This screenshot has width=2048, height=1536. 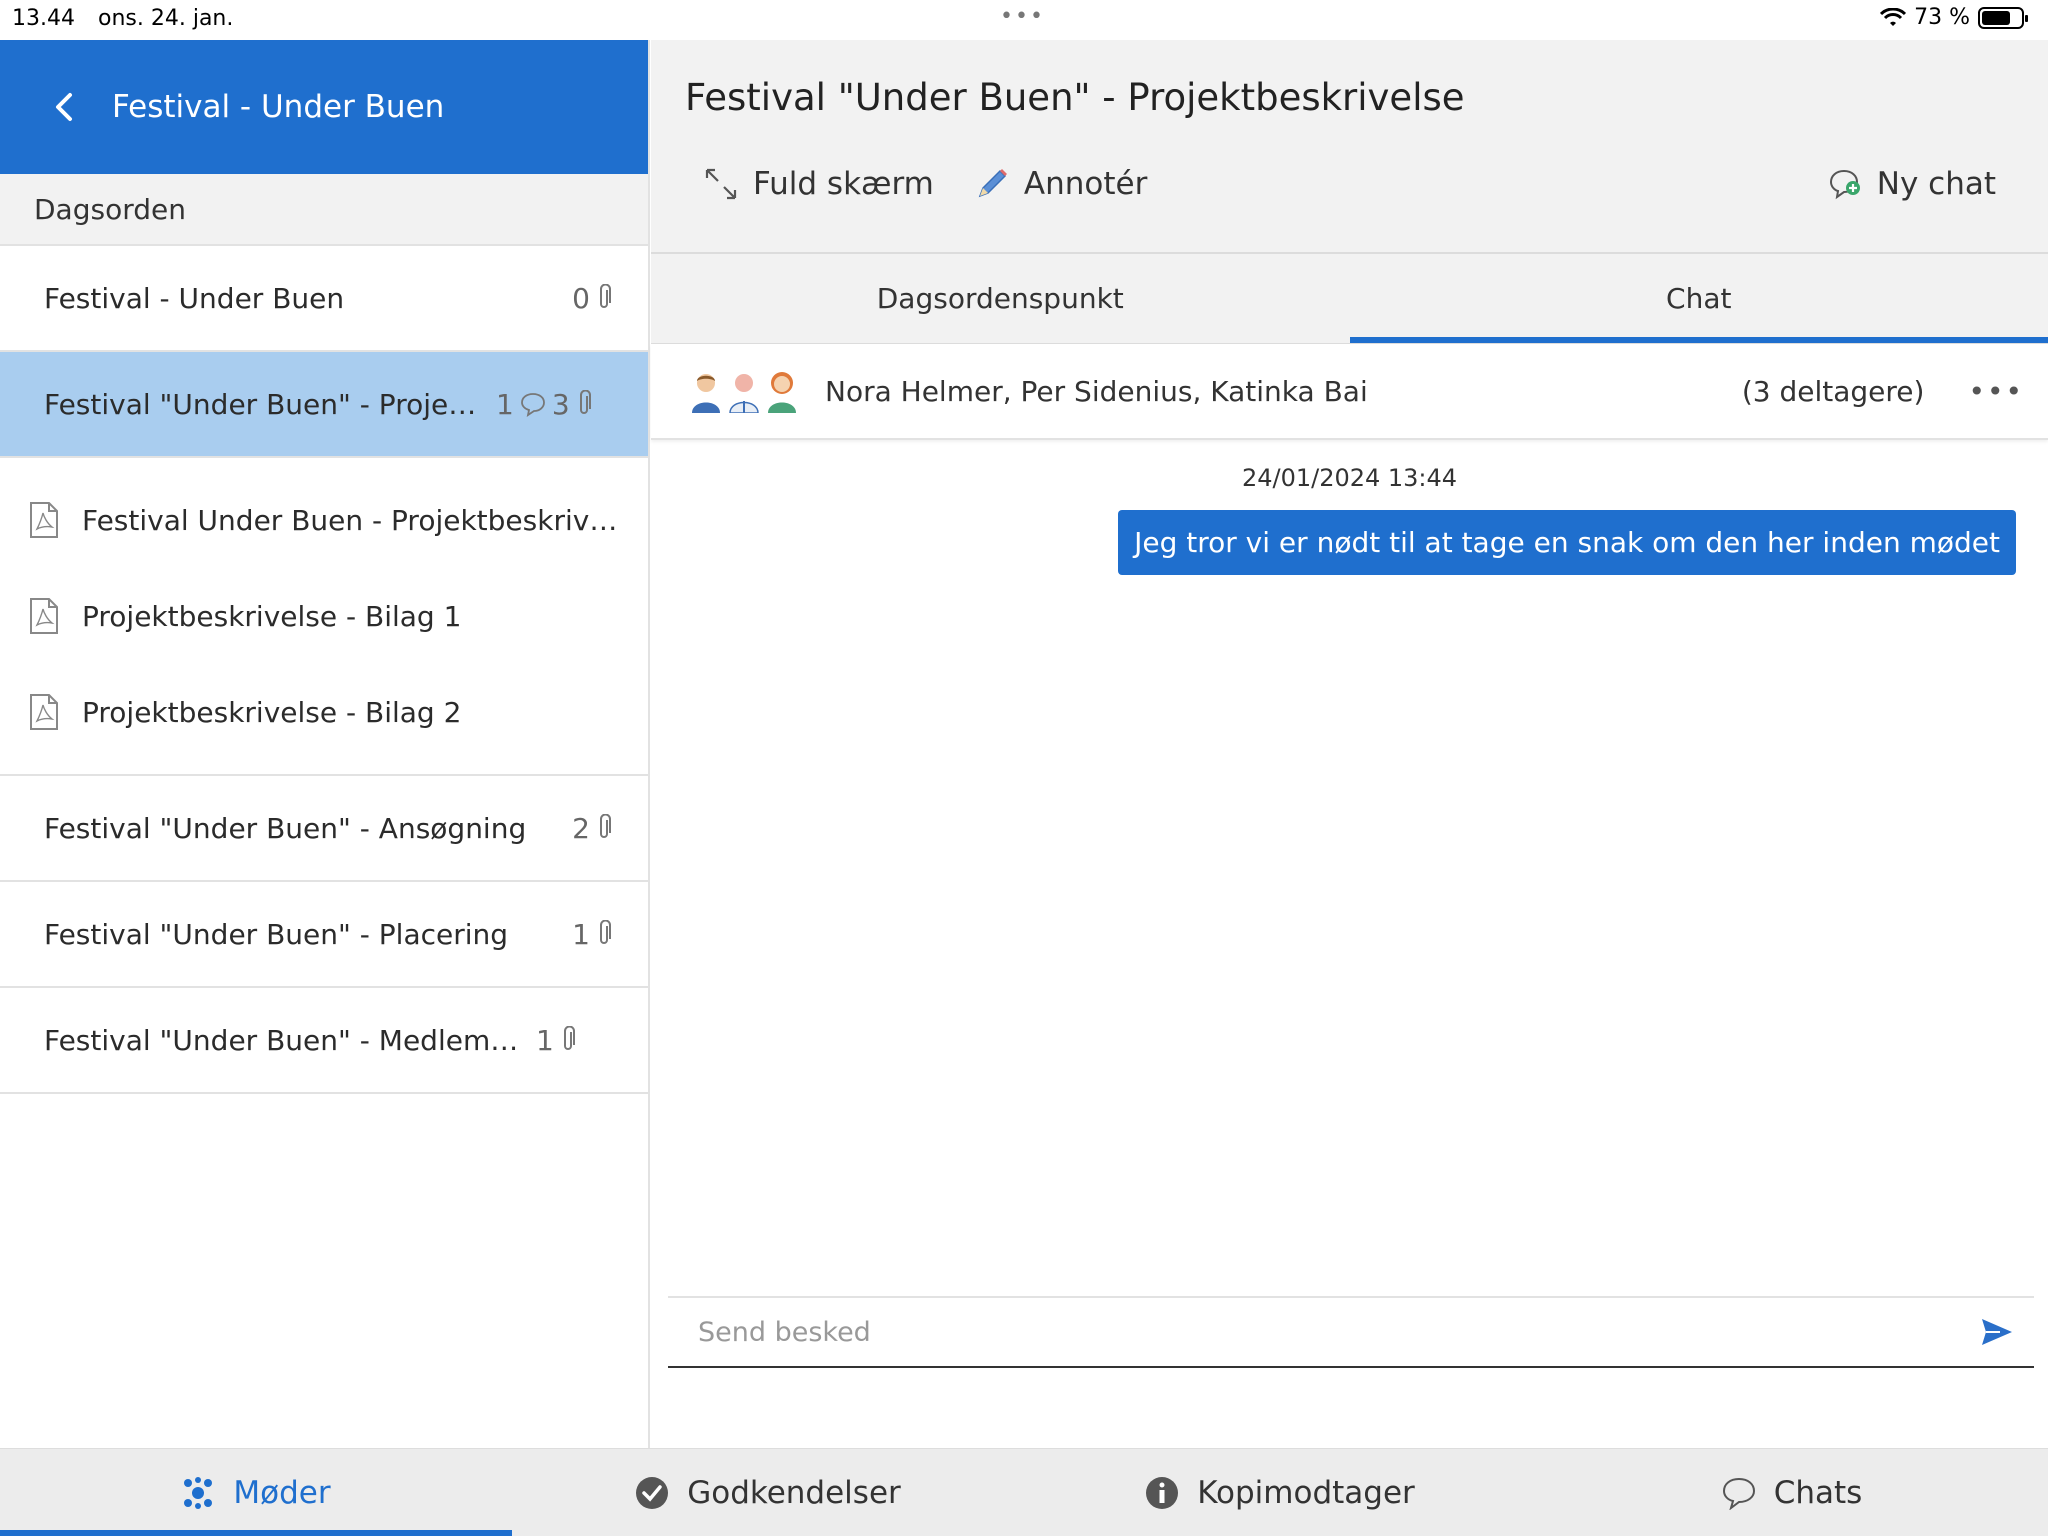 I want to click on attachment-item: Projektbeskrivelse - Bilag 2, so click(x=324, y=712).